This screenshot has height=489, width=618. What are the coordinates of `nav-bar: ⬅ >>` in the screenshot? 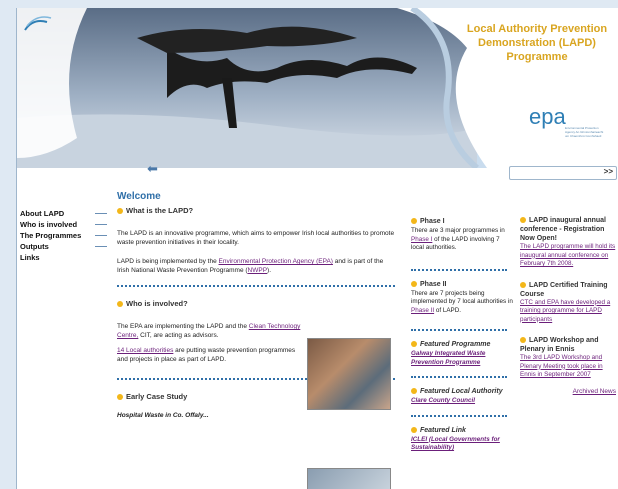 It's located at (361, 171).